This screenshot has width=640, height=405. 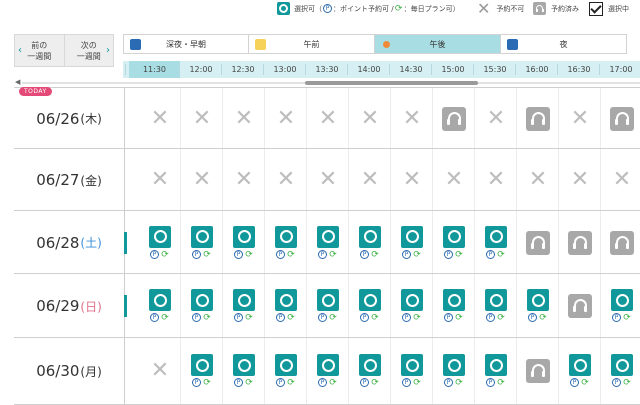 What do you see at coordinates (564, 44) in the screenshot?
I see `period-tab-3: 夜` at bounding box center [564, 44].